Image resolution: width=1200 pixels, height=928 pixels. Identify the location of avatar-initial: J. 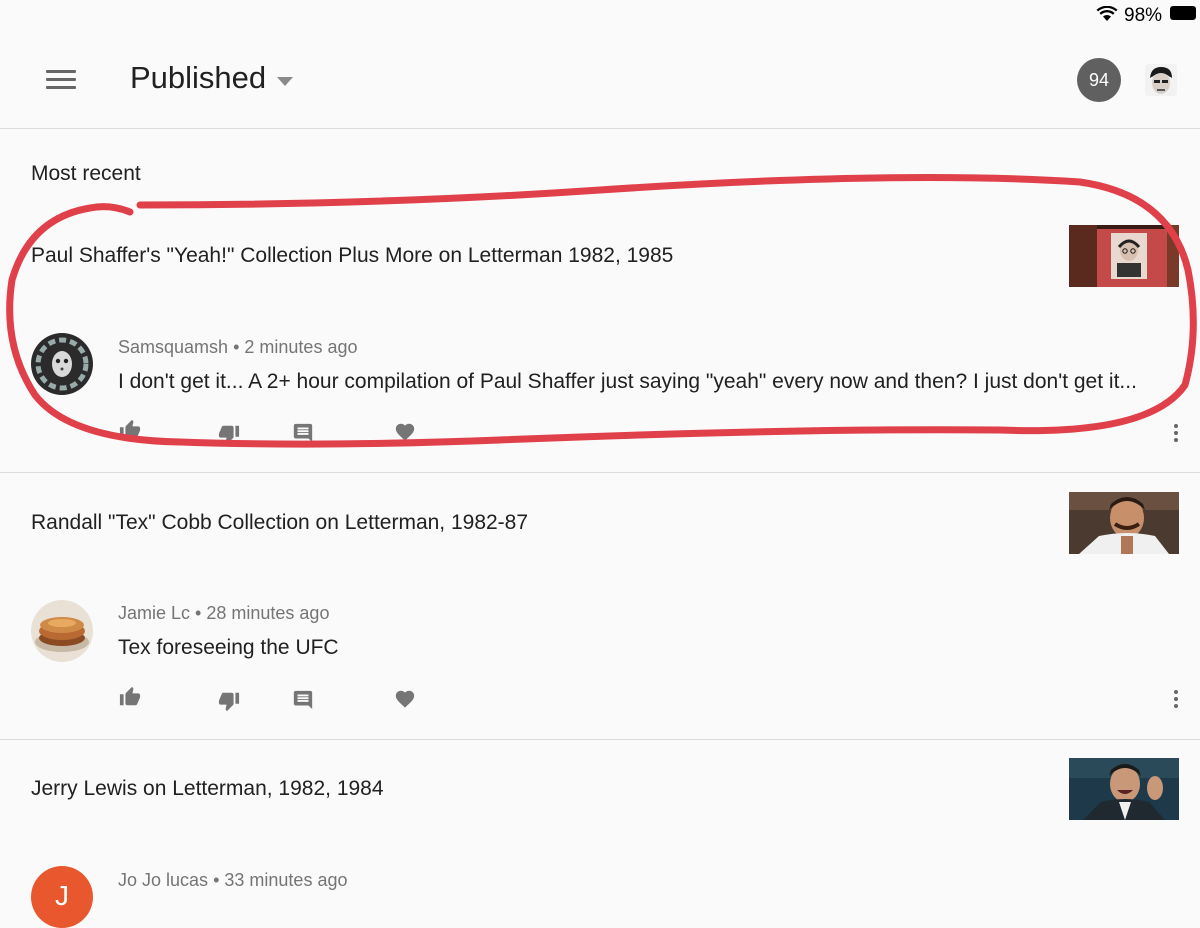
(62, 895).